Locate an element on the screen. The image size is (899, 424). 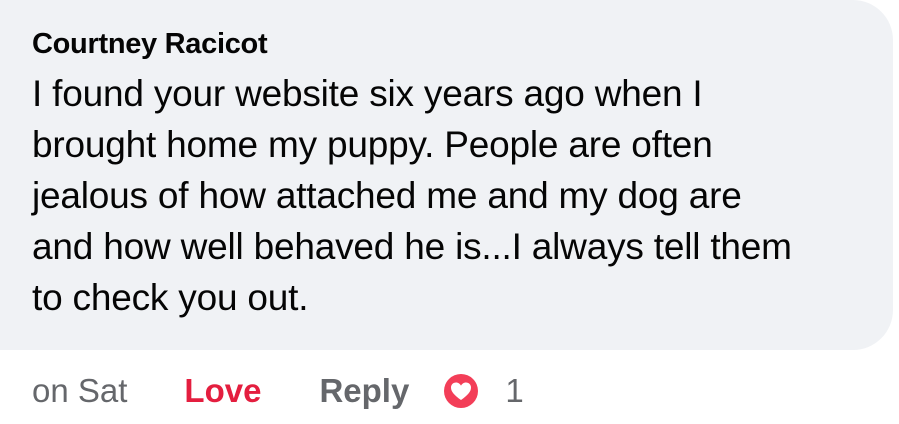
comment-timestamp: on Sat is located at coordinates (79, 391).